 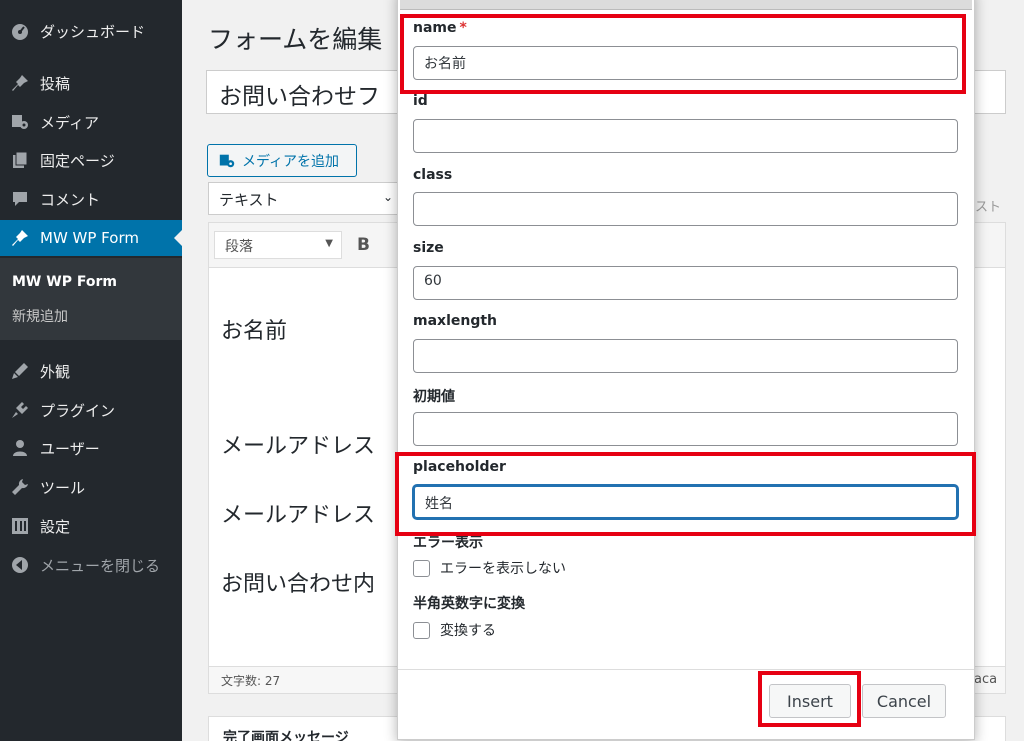 I want to click on sidebar-item-media: メディア, so click(x=91, y=122).